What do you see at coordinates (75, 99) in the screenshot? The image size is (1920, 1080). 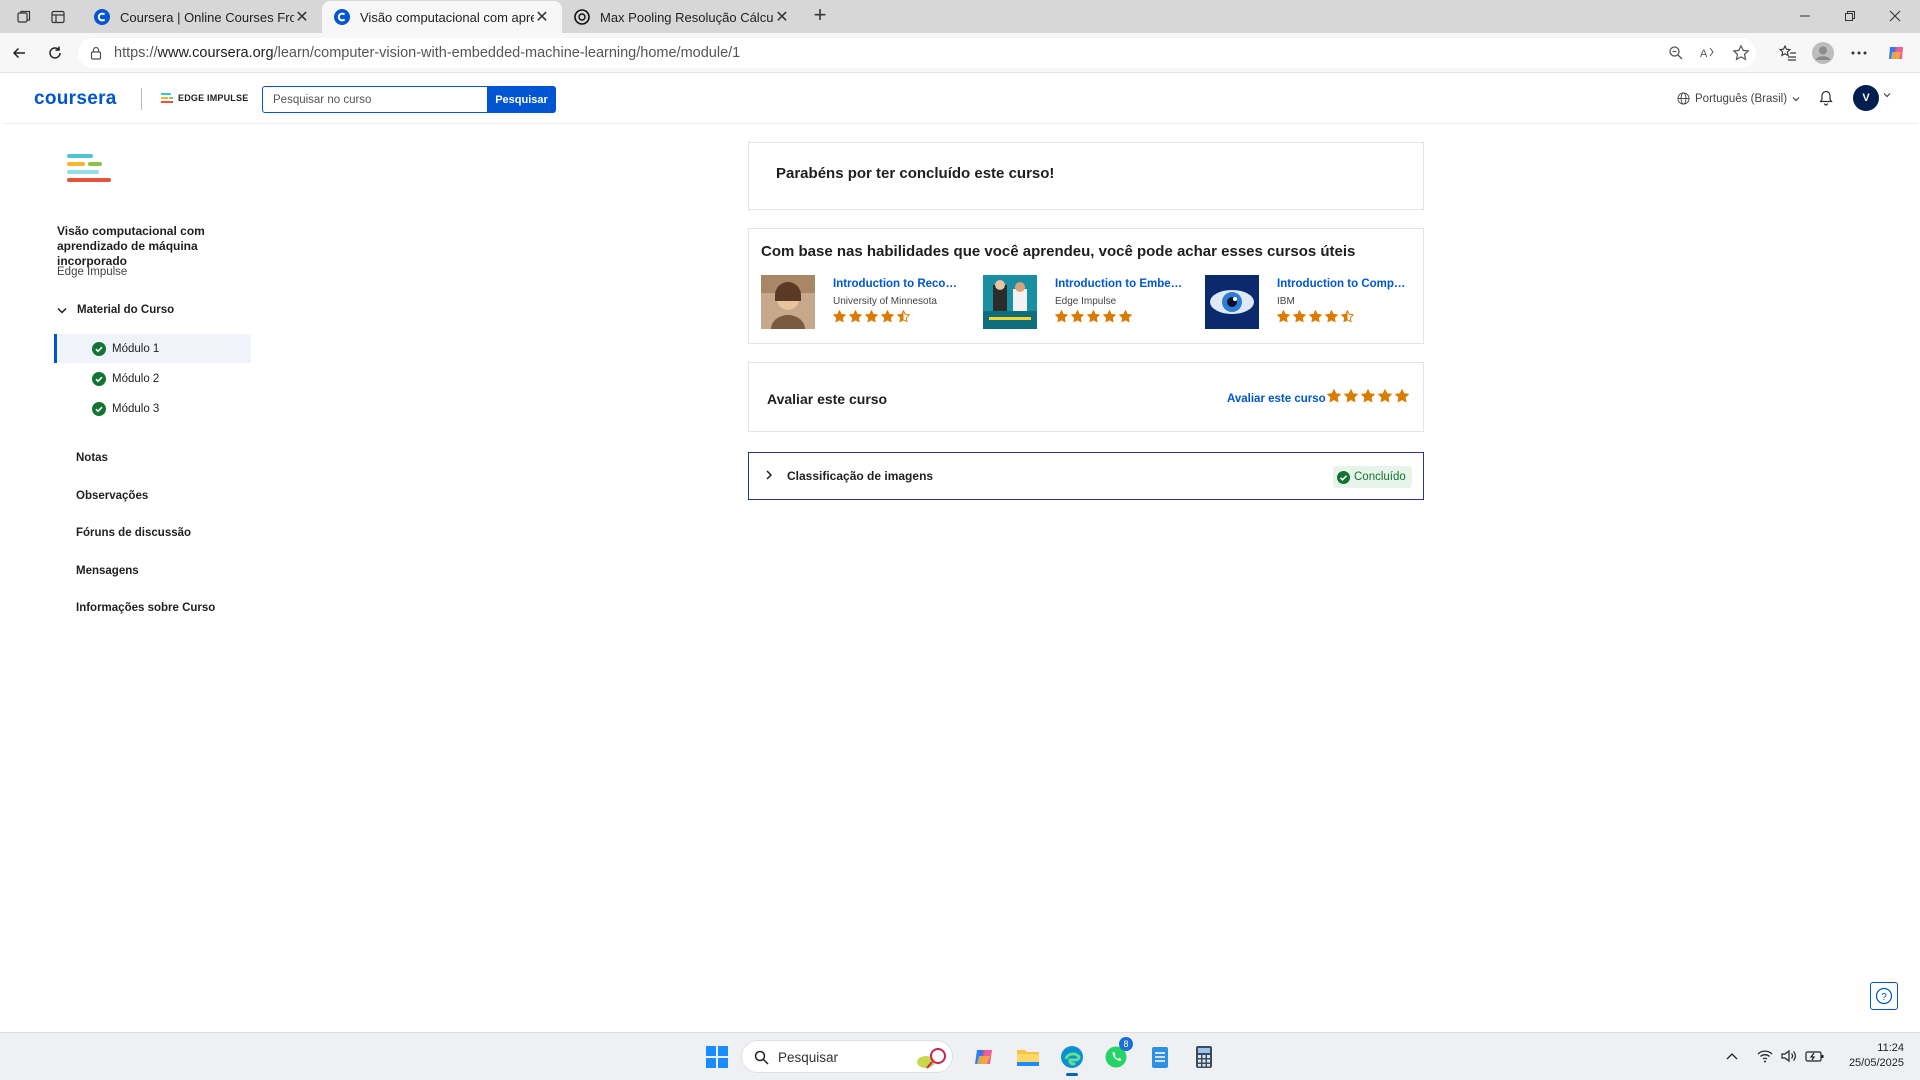 I see `coursera-logo: coursera` at bounding box center [75, 99].